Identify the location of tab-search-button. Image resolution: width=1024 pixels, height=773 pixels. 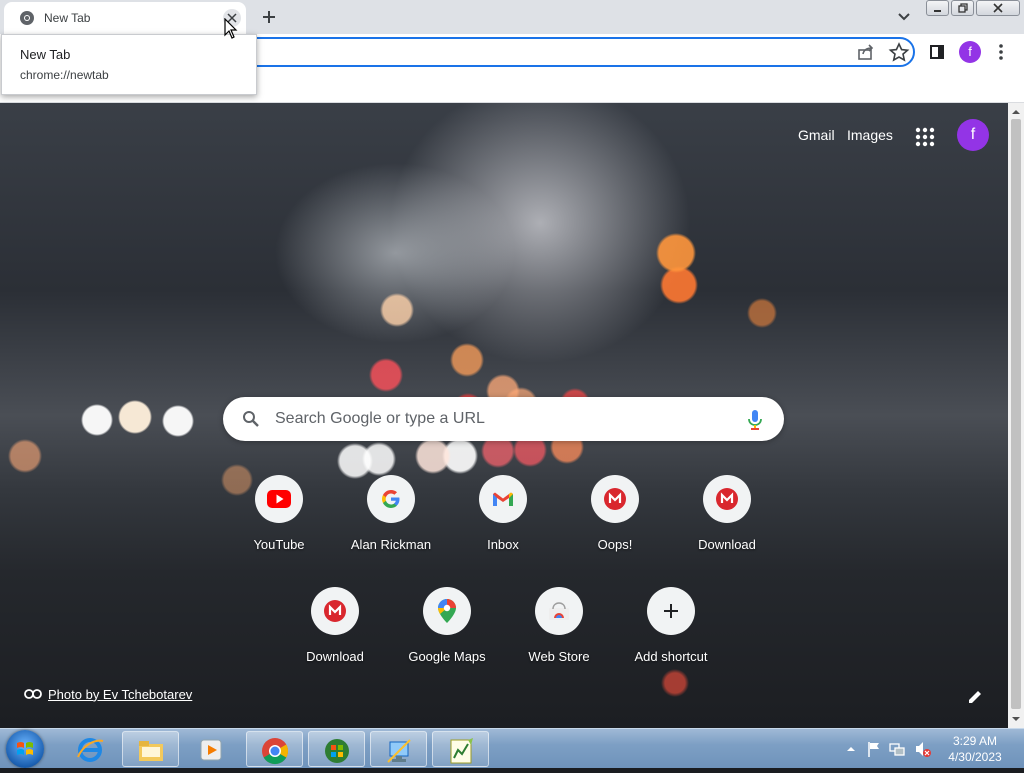
(904, 17).